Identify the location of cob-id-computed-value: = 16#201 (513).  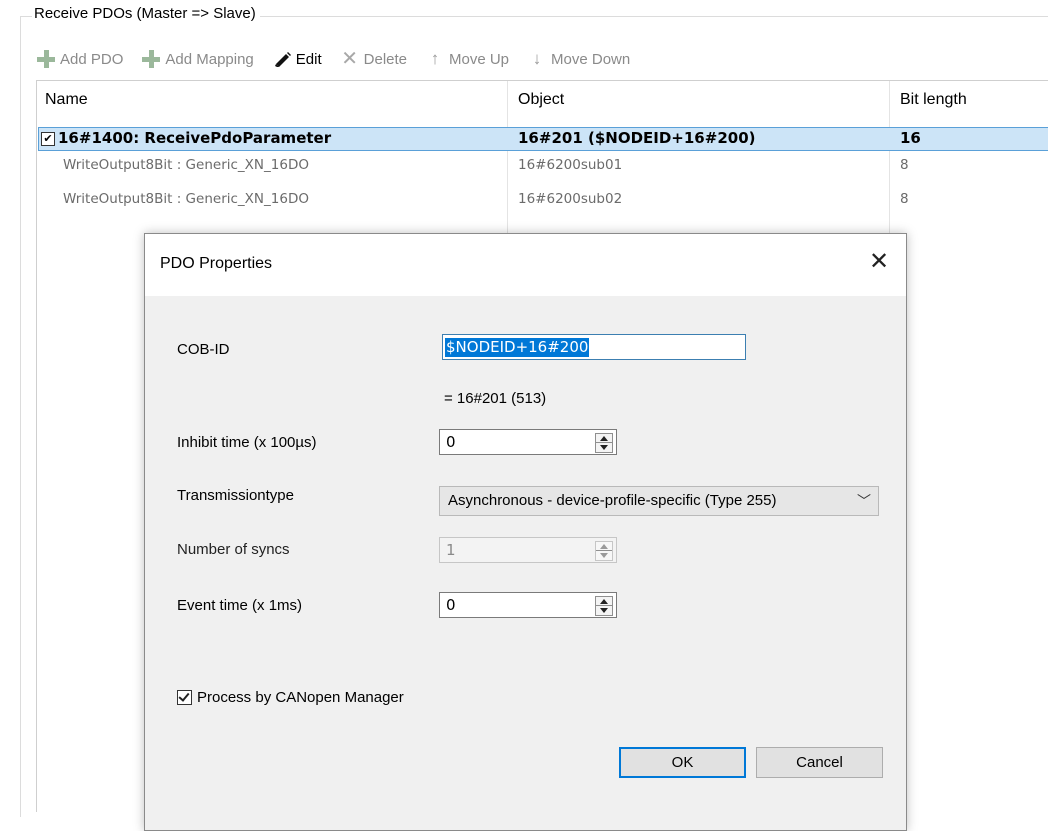
(495, 398).